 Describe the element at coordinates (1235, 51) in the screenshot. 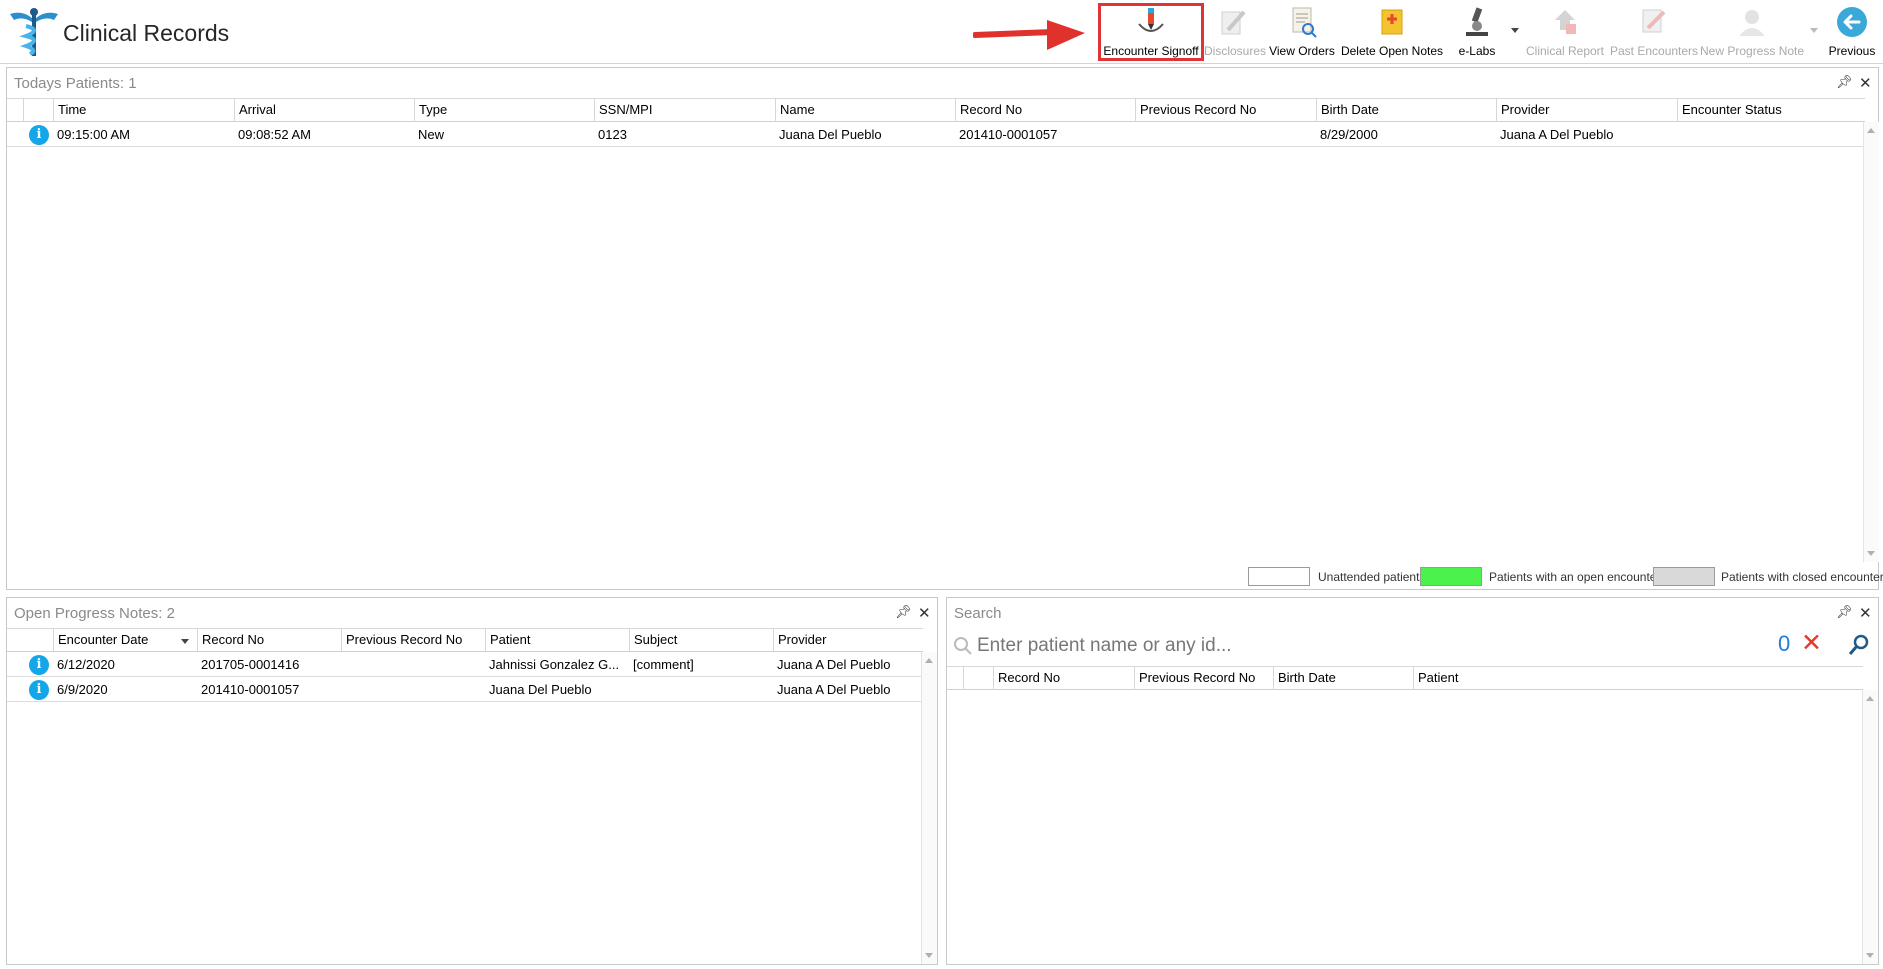

I see `disclosures-label: Disclosures` at that location.